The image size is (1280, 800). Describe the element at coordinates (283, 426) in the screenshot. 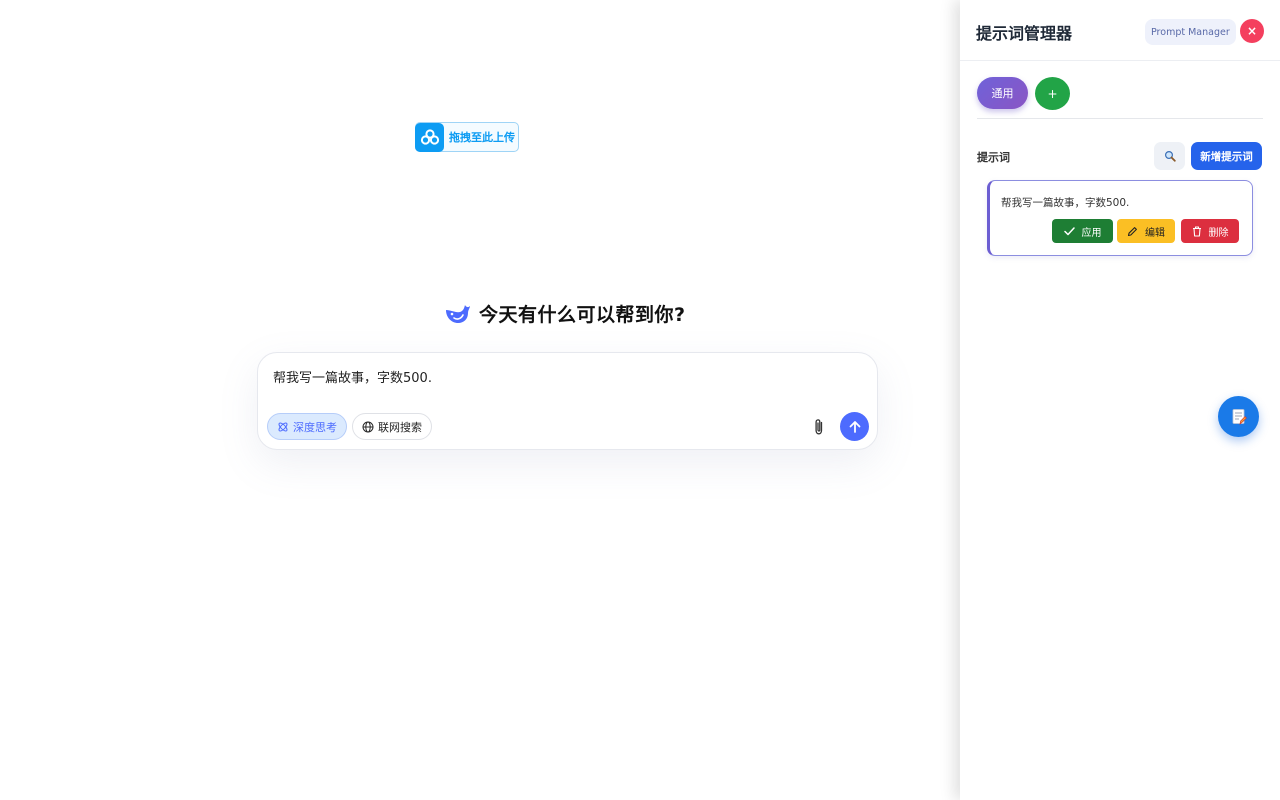

I see `atom-icon` at that location.